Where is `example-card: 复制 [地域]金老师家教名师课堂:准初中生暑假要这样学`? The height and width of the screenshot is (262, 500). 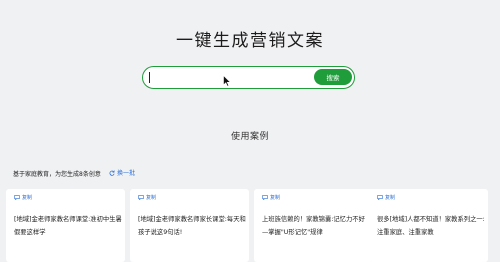
example-card: 复制 [地域]金老师家教名师课堂:准初中生暑假要这样学 is located at coordinates (65, 225).